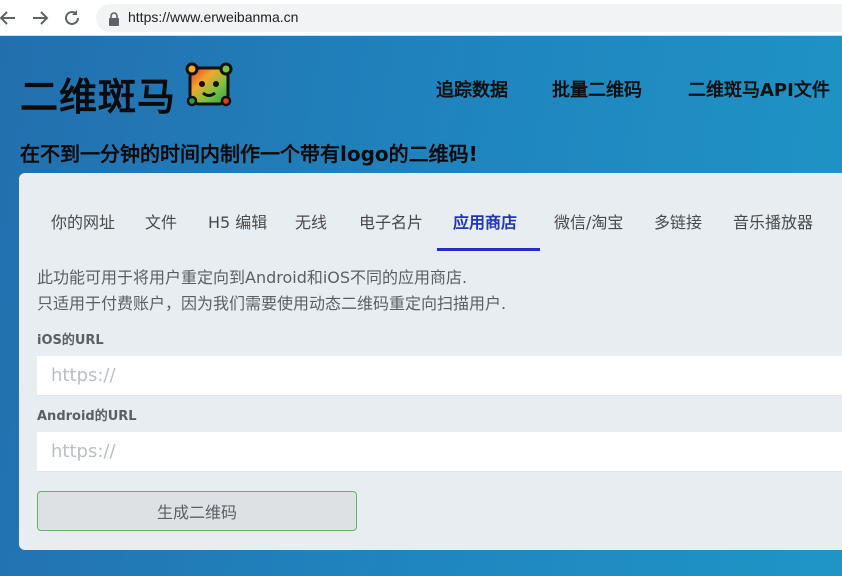 This screenshot has height=576, width=842. Describe the element at coordinates (197, 511) in the screenshot. I see `generate-qr-button: 生成二维码` at that location.